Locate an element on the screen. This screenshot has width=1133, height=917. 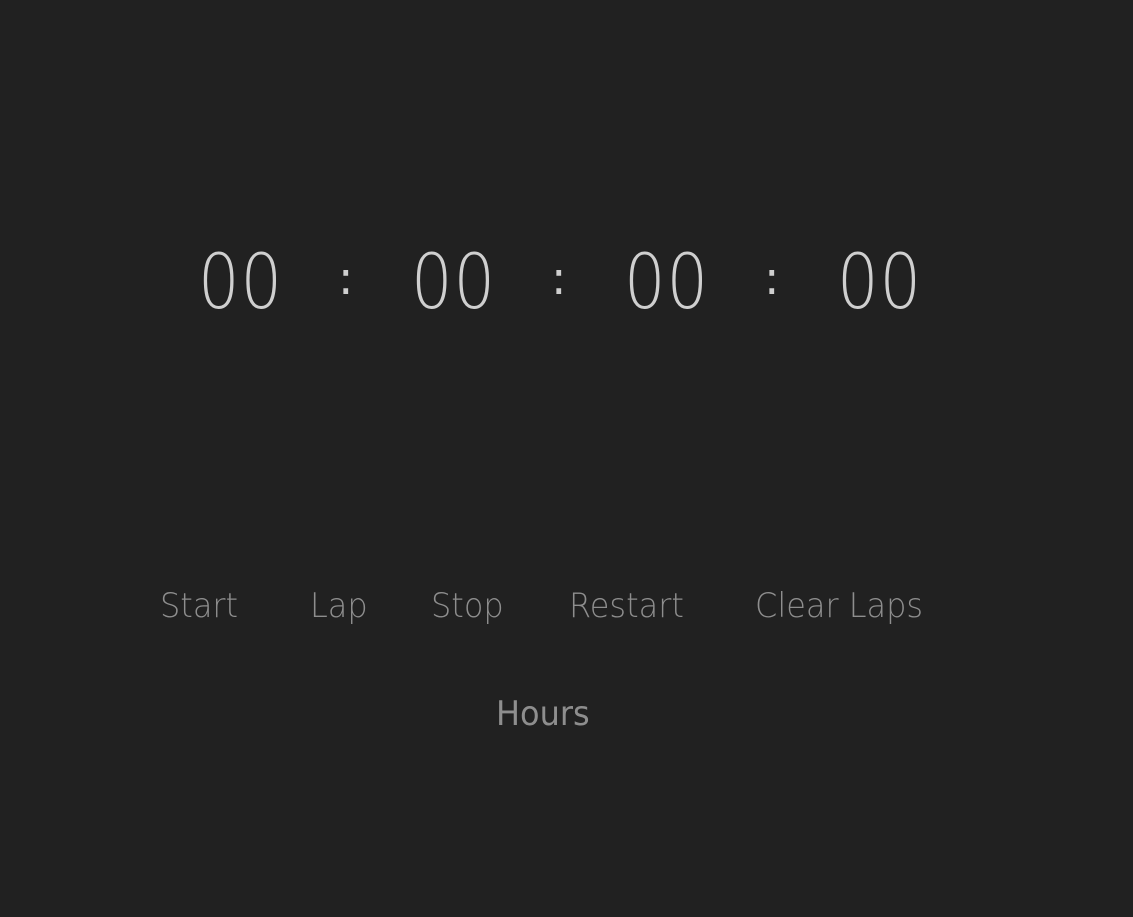
timer-hours: 00 is located at coordinates (240, 281).